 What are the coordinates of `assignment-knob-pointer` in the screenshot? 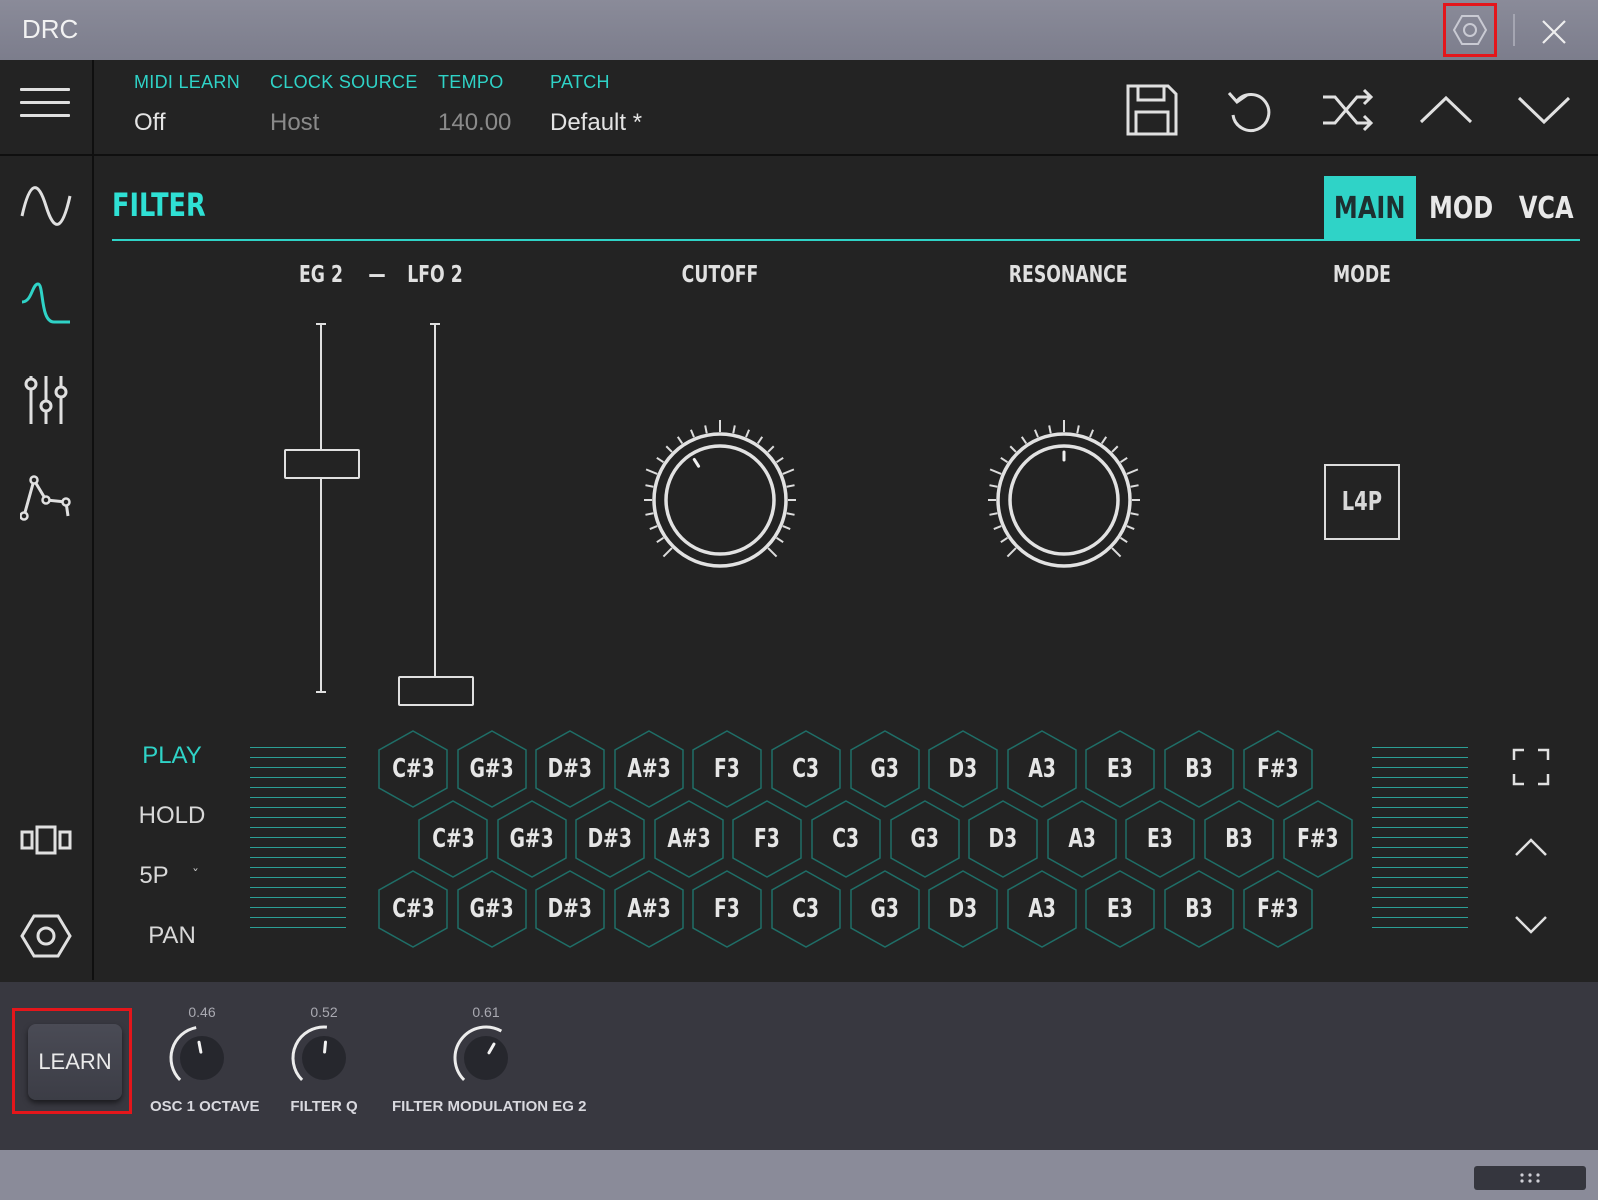 It's located at (200, 1047).